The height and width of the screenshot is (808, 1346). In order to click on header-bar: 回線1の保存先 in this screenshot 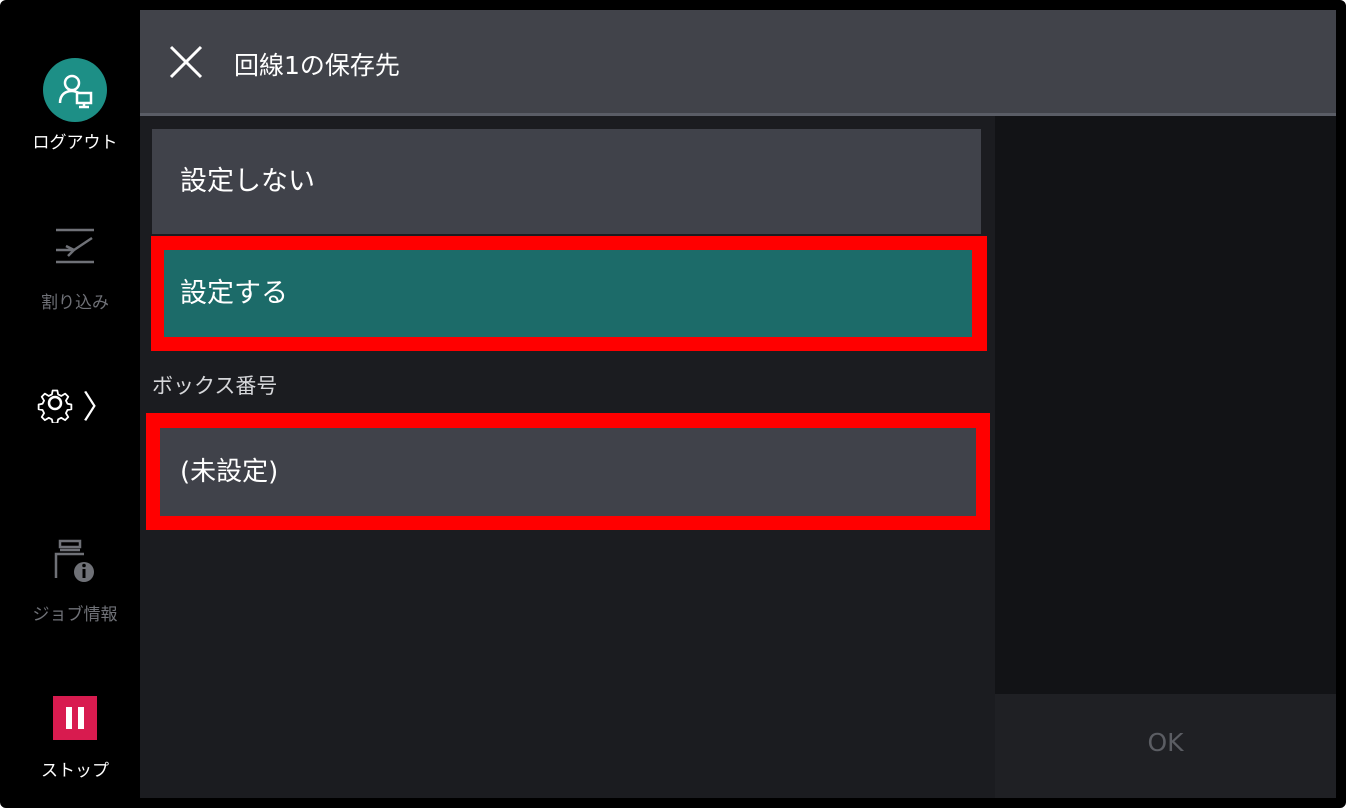, I will do `click(738, 63)`.